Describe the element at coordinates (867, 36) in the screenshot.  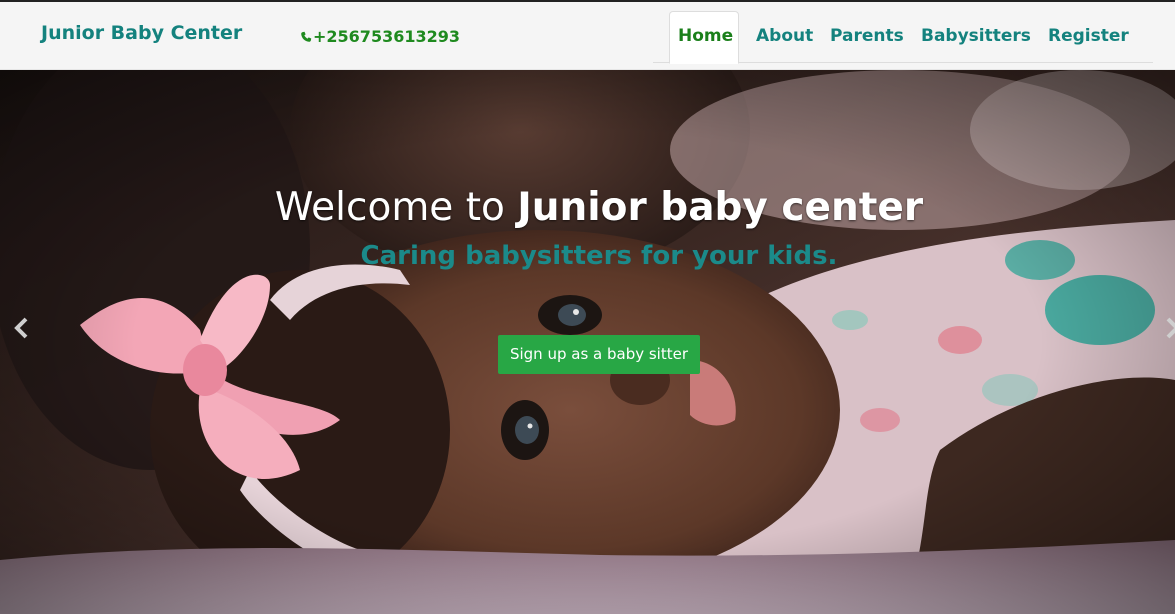
I see `nav-parents: Parents` at that location.